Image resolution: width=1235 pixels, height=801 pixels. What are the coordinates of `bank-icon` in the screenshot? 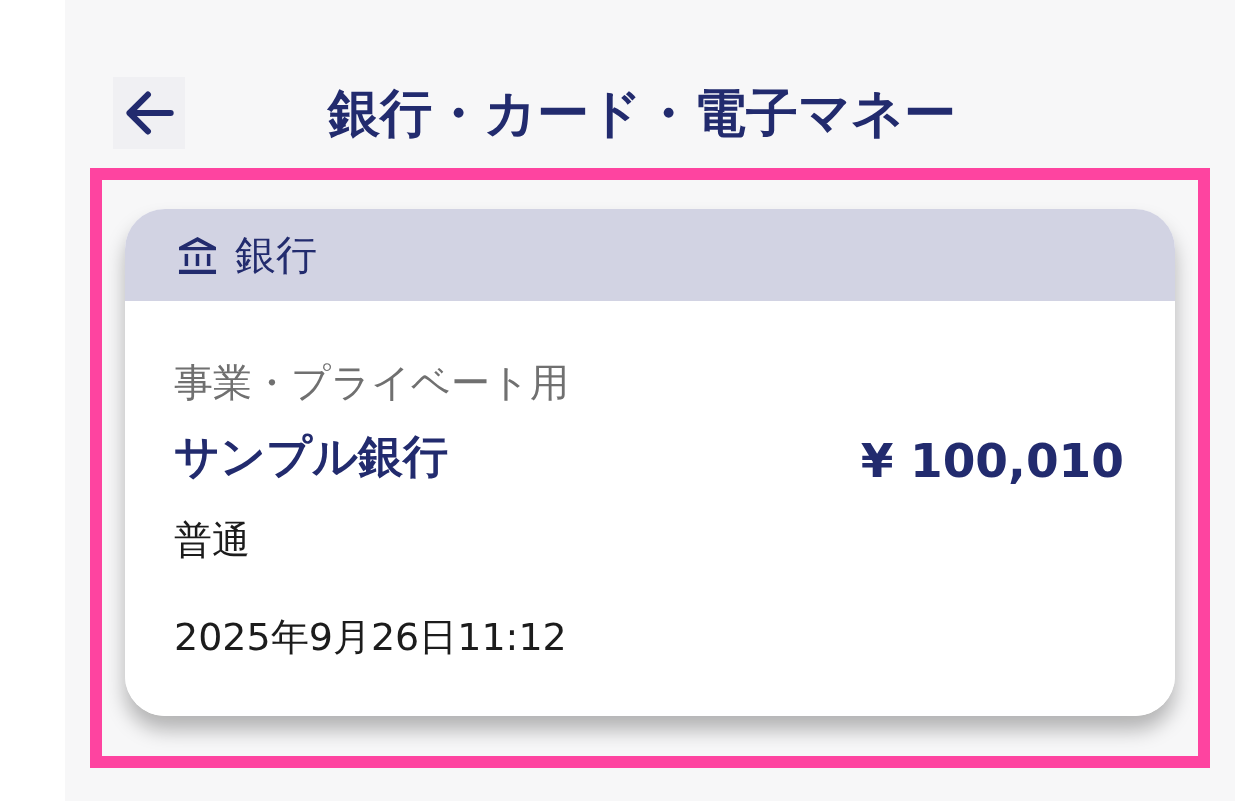 It's located at (197, 255).